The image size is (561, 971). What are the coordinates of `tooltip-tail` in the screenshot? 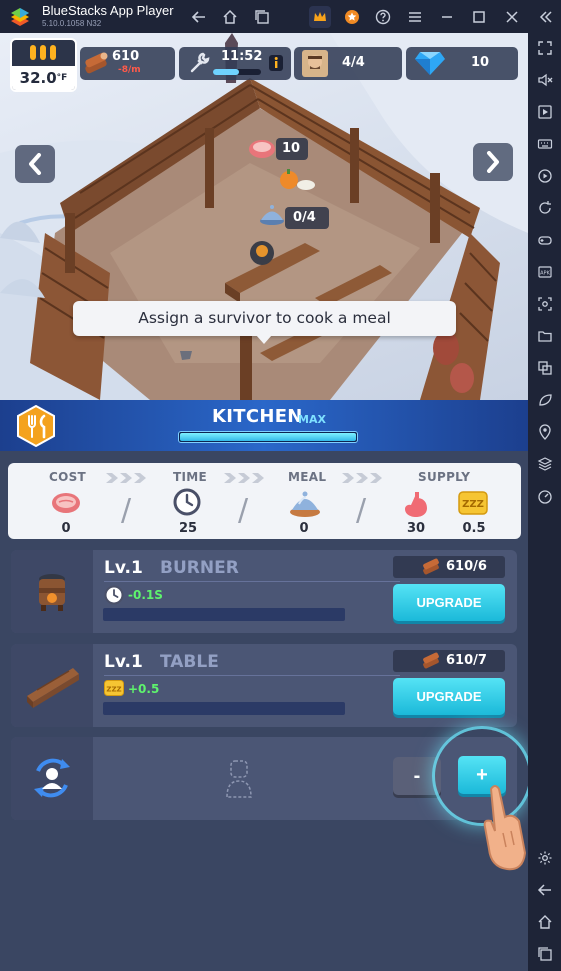 It's located at (264, 339).